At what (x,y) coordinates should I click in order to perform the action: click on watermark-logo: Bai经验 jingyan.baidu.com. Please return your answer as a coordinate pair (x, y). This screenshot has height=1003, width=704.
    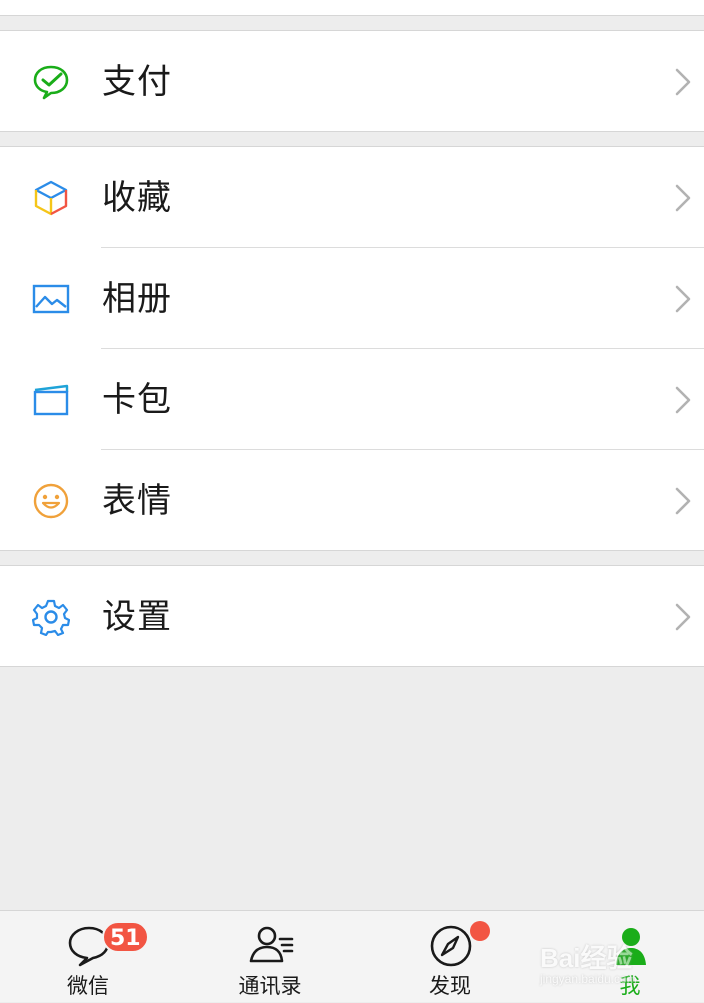
    Looking at the image, I should click on (610, 960).